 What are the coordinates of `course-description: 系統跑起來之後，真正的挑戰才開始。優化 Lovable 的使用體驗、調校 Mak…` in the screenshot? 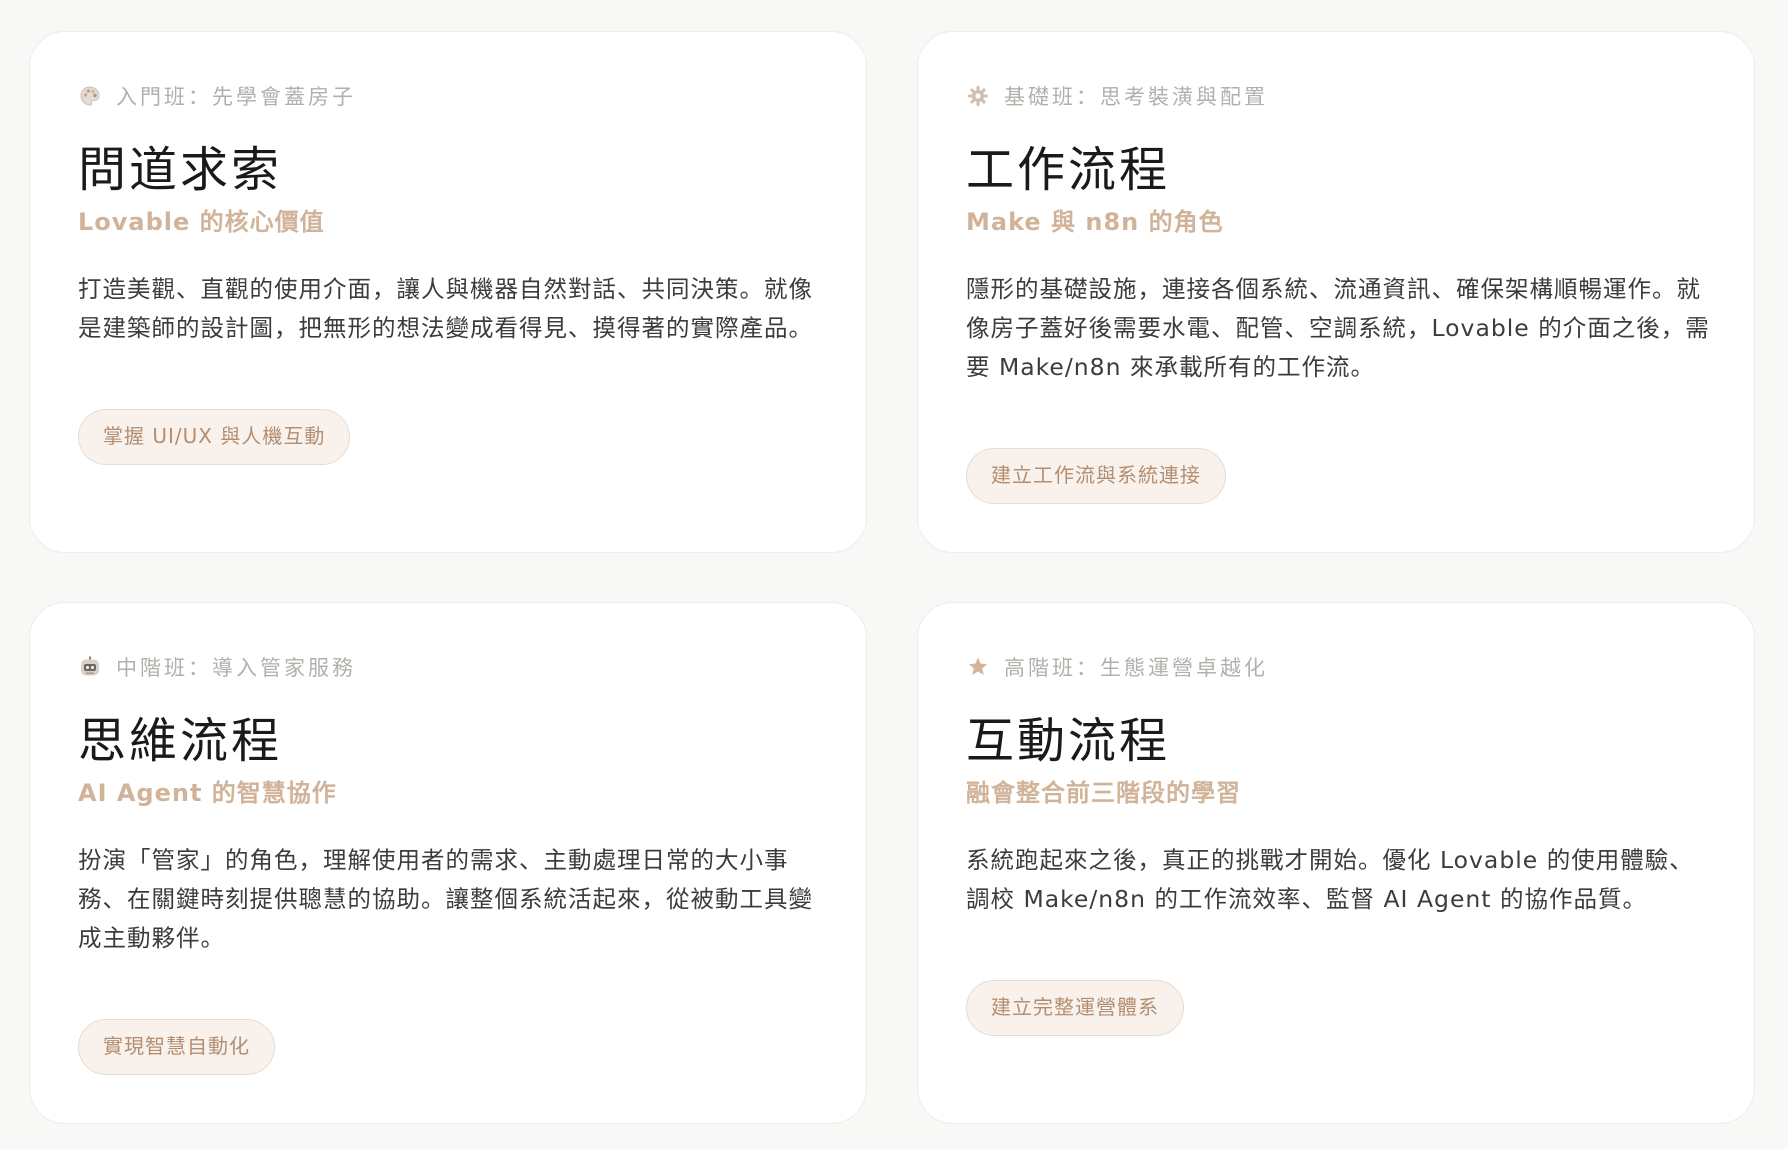 It's located at (1330, 879).